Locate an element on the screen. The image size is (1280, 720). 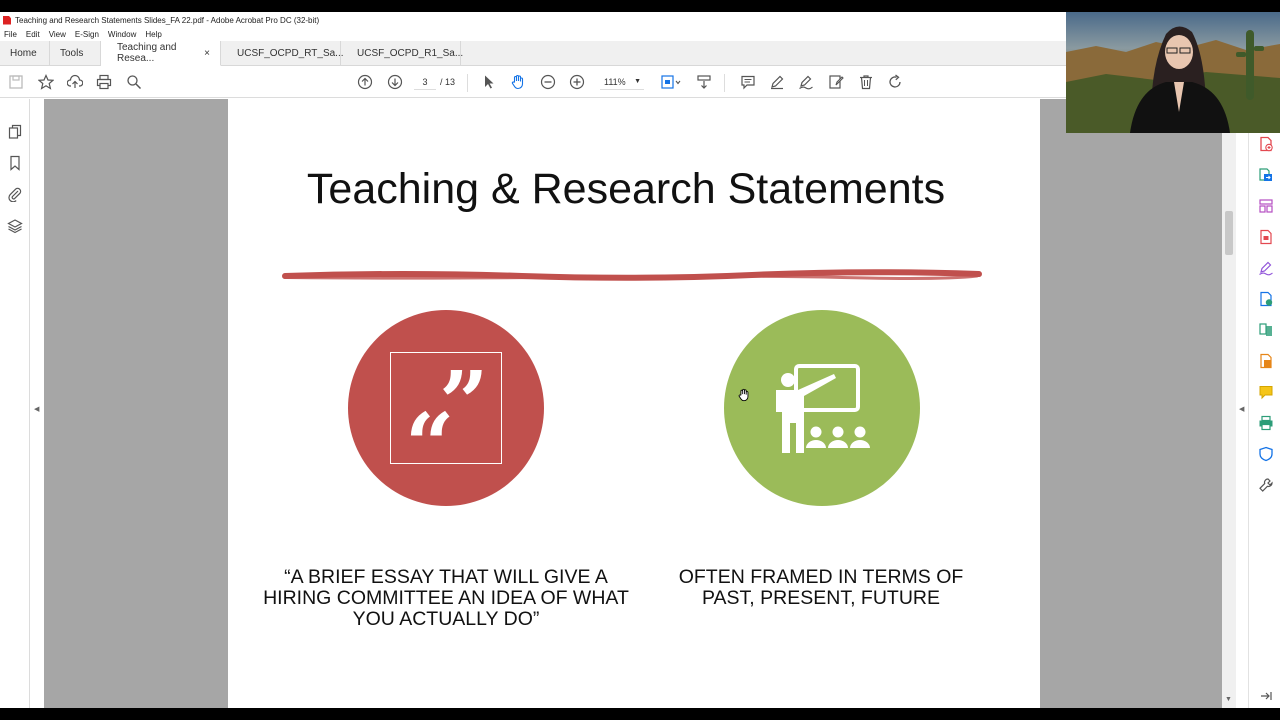
chevron-down-icon: ▼ is located at coordinates (637, 81).